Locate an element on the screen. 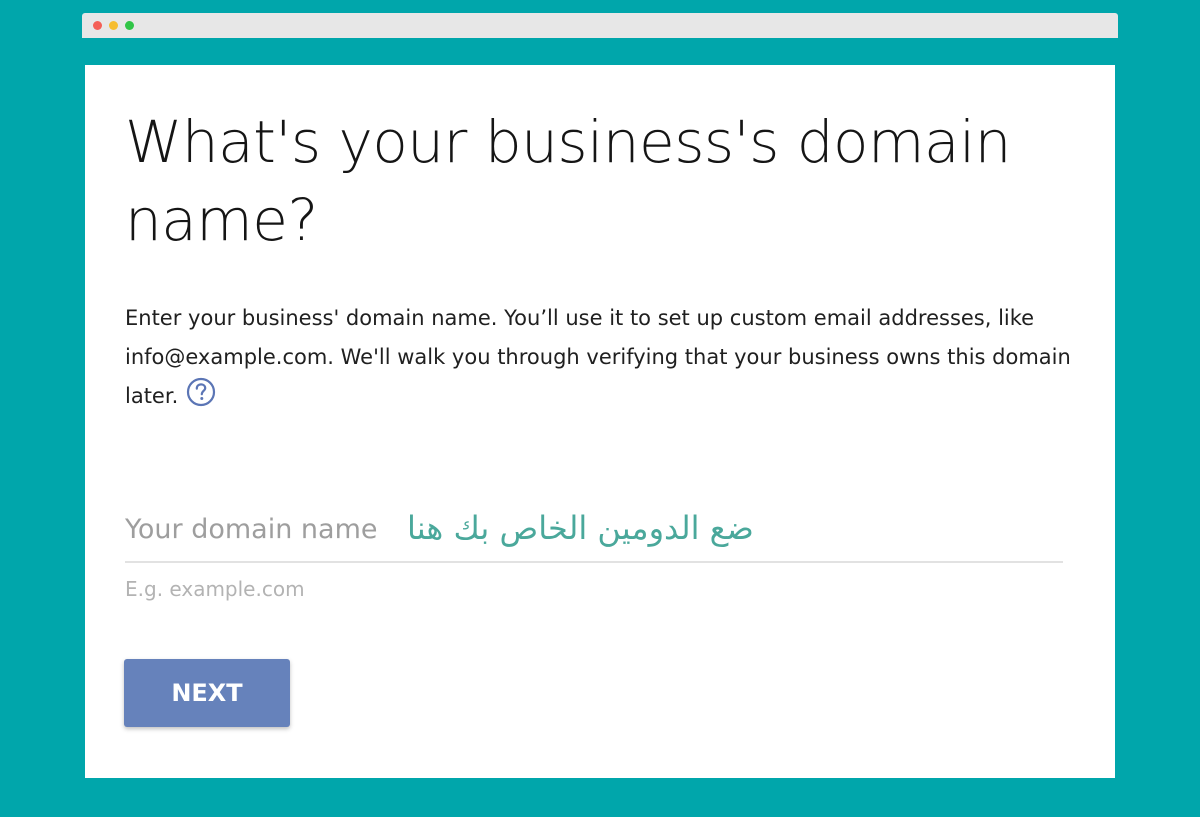 Image resolution: width=1200 pixels, height=817 pixels. domain-name-input is located at coordinates (594, 533).